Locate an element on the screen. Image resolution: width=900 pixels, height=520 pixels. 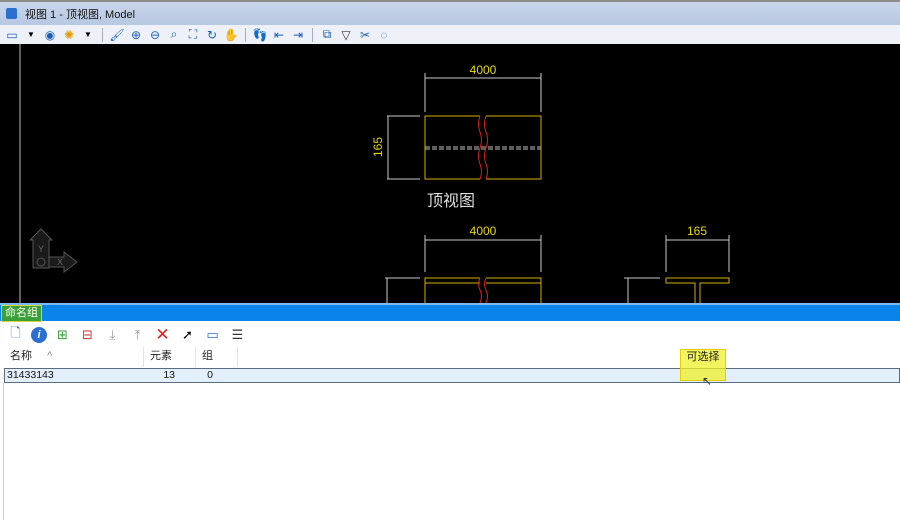
lighting-icon: ✺ is located at coordinates (69, 34).